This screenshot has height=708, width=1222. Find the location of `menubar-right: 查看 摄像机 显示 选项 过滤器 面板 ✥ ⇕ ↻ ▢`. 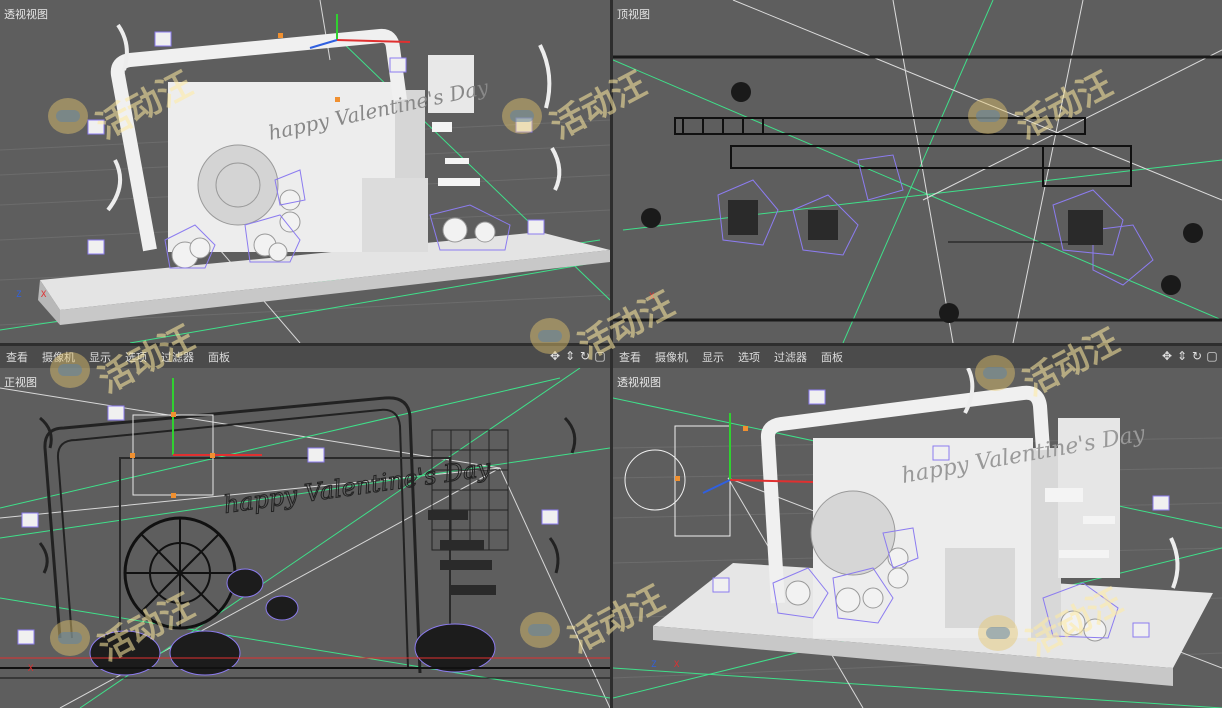

menubar-right: 查看 摄像机 显示 选项 过滤器 面板 ✥ ⇕ ↻ ▢ is located at coordinates (917, 357).